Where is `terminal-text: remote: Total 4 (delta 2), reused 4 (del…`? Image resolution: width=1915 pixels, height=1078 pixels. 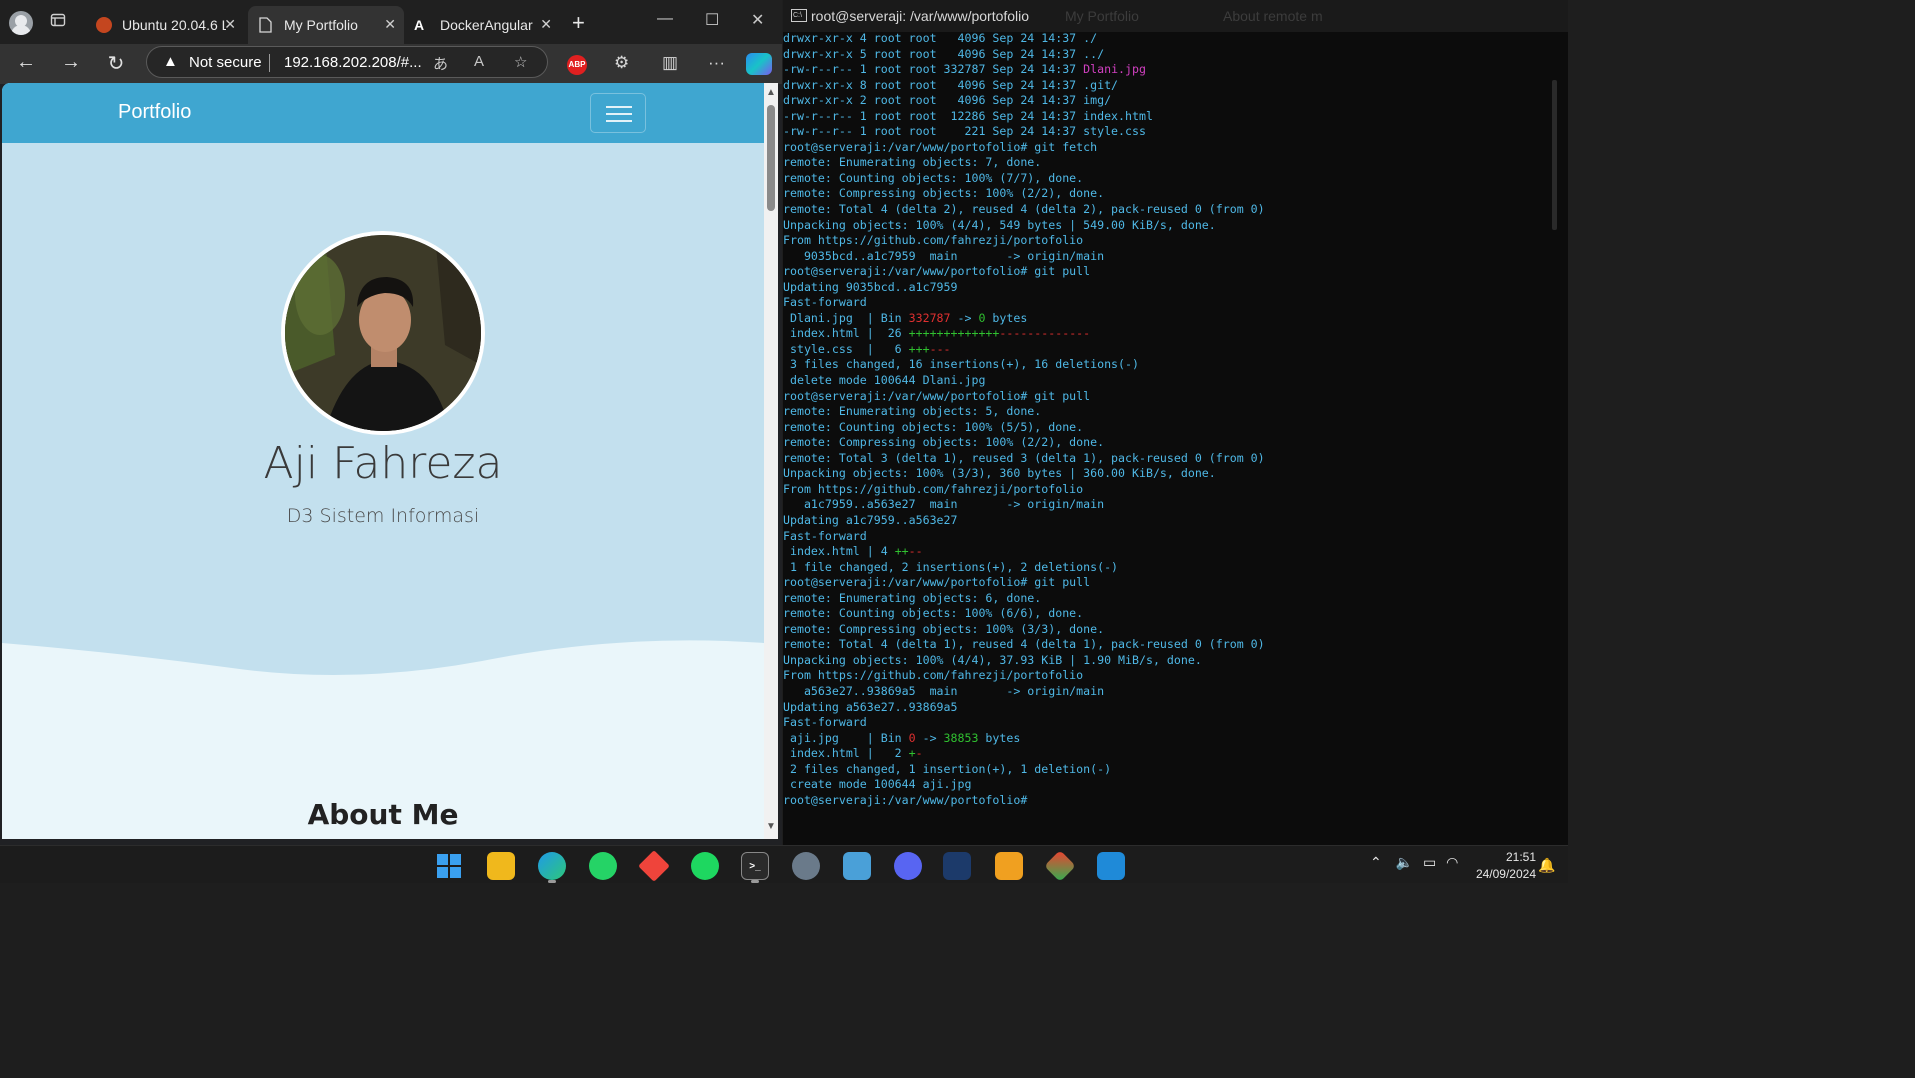
terminal-text: remote: Total 4 (delta 2), reused 4 (del… is located at coordinates (1024, 209).